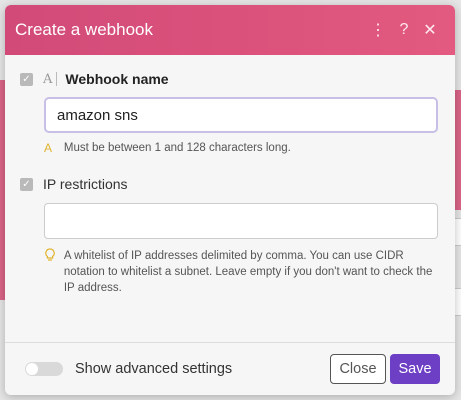 The width and height of the screenshot is (461, 400). What do you see at coordinates (230, 79) in the screenshot?
I see `webhook-name-label-row: ✓ A Webhook name` at bounding box center [230, 79].